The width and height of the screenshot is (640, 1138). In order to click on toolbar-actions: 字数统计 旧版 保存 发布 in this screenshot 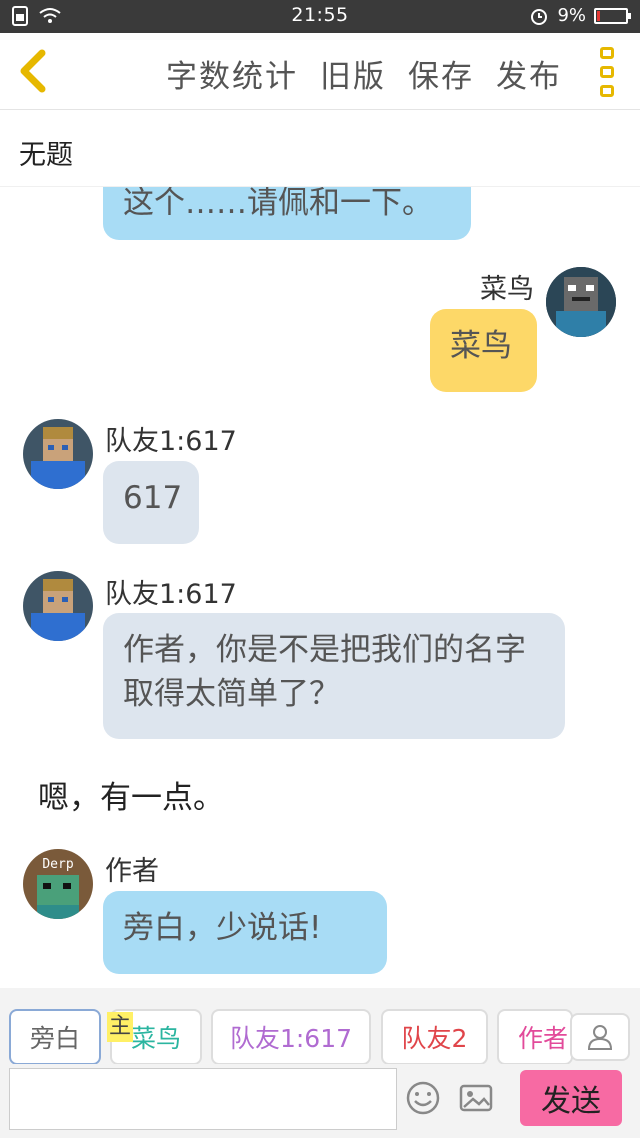, I will do `click(364, 73)`.